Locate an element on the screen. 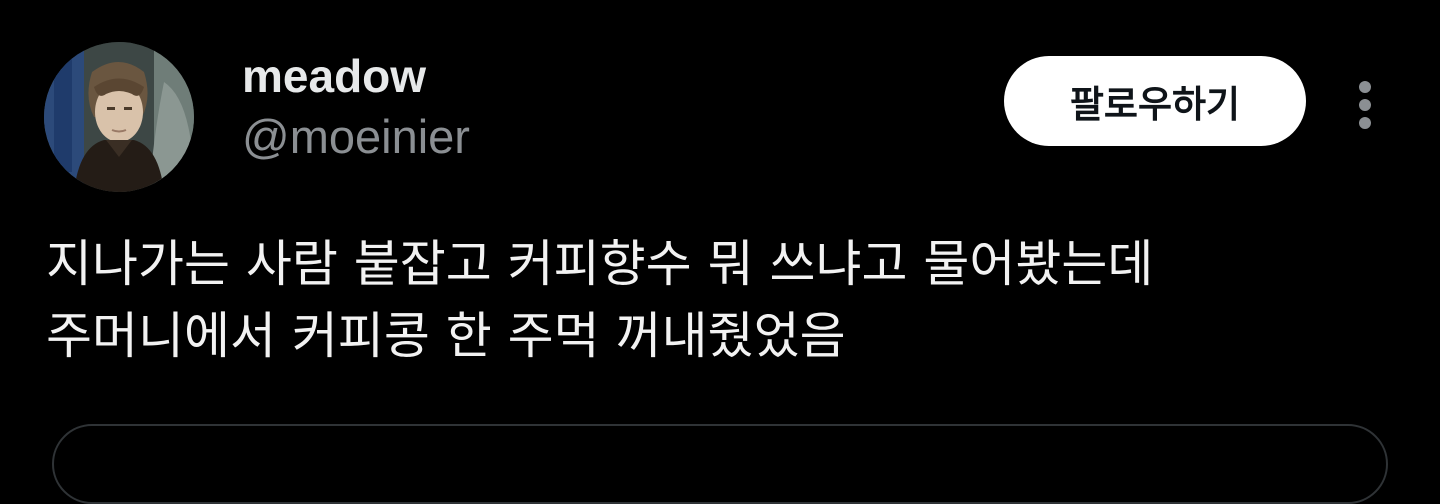 The height and width of the screenshot is (504, 1440). profile-photo is located at coordinates (119, 117).